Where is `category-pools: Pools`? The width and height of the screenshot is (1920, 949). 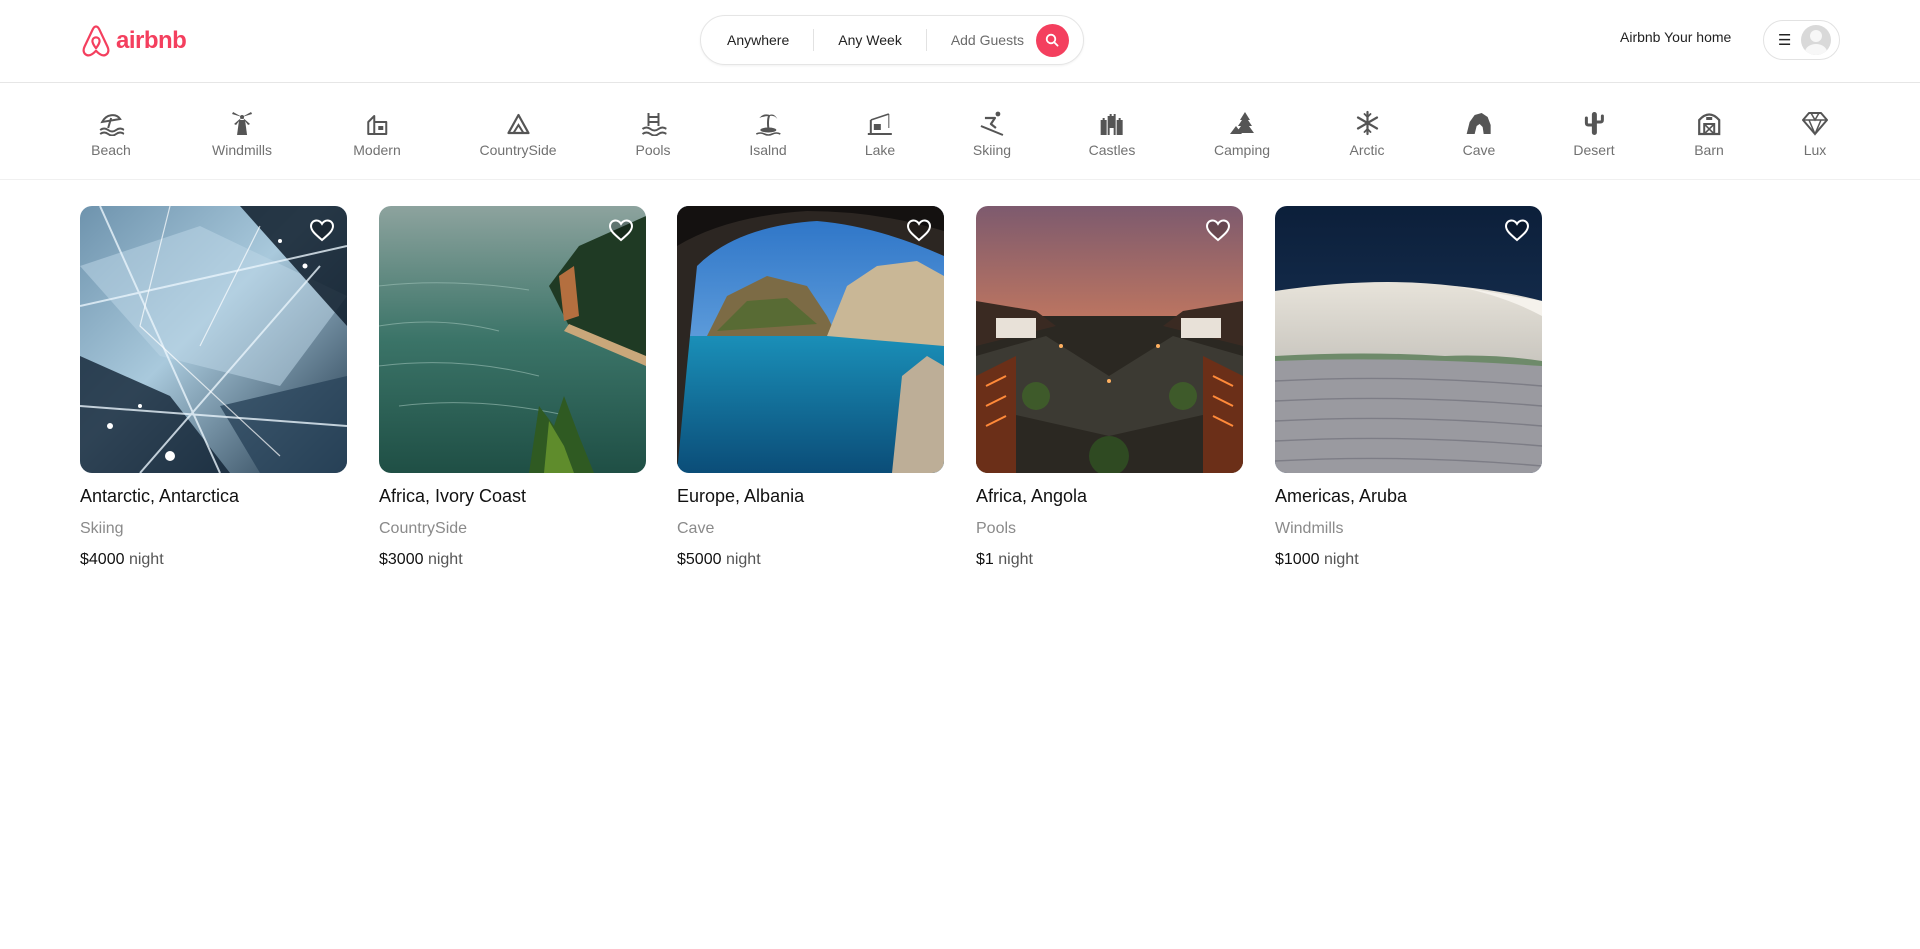
category-pools: Pools is located at coordinates (653, 133).